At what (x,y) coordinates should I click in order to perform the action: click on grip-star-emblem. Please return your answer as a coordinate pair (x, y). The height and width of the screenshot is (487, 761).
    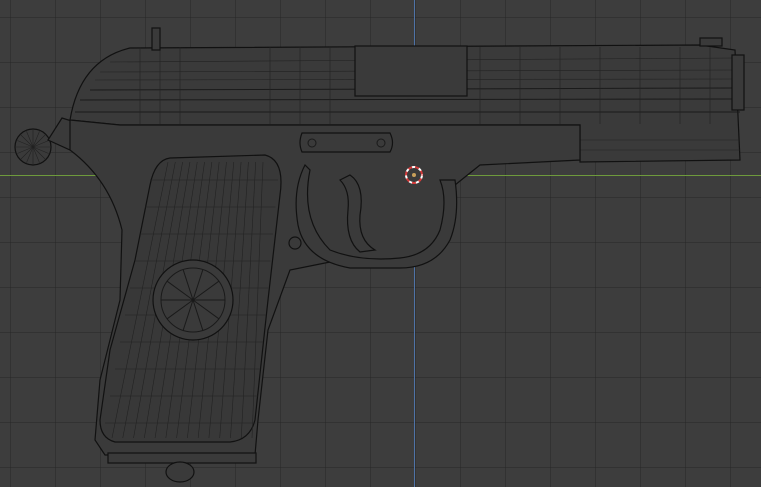
    Looking at the image, I should click on (193, 300).